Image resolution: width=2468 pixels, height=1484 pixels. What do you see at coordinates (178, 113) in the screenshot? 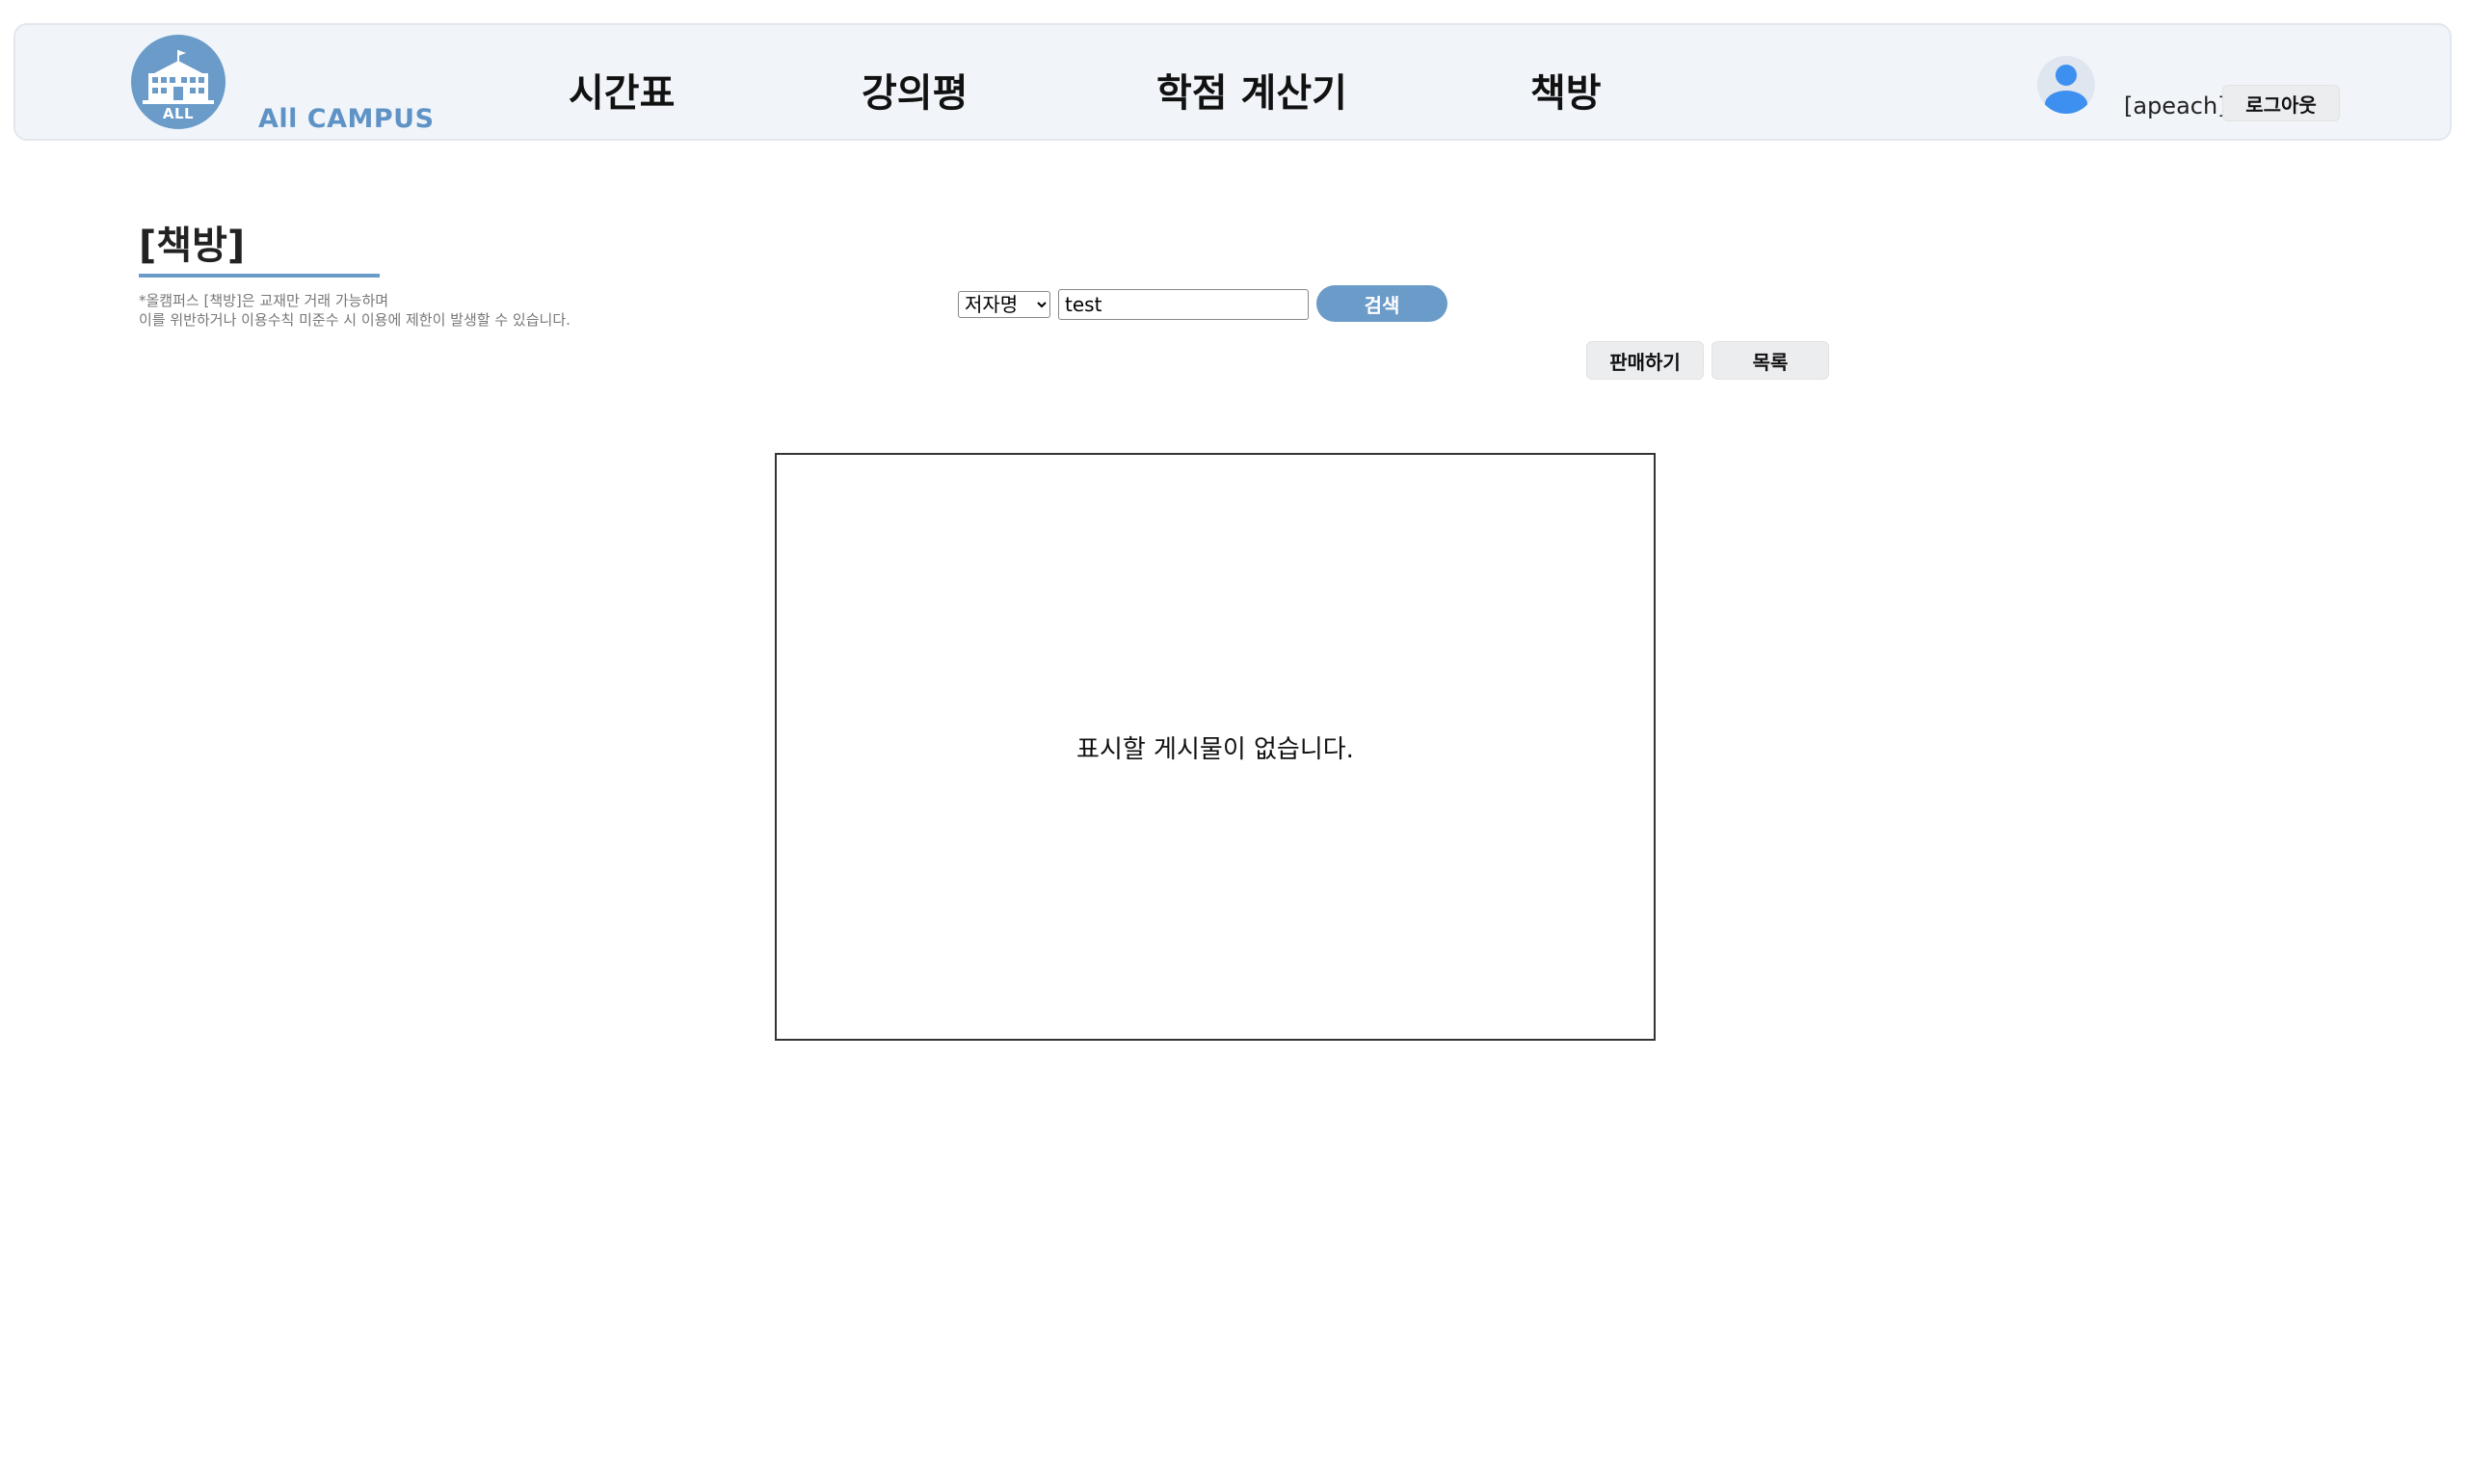
I see `logo-text: ALL` at bounding box center [178, 113].